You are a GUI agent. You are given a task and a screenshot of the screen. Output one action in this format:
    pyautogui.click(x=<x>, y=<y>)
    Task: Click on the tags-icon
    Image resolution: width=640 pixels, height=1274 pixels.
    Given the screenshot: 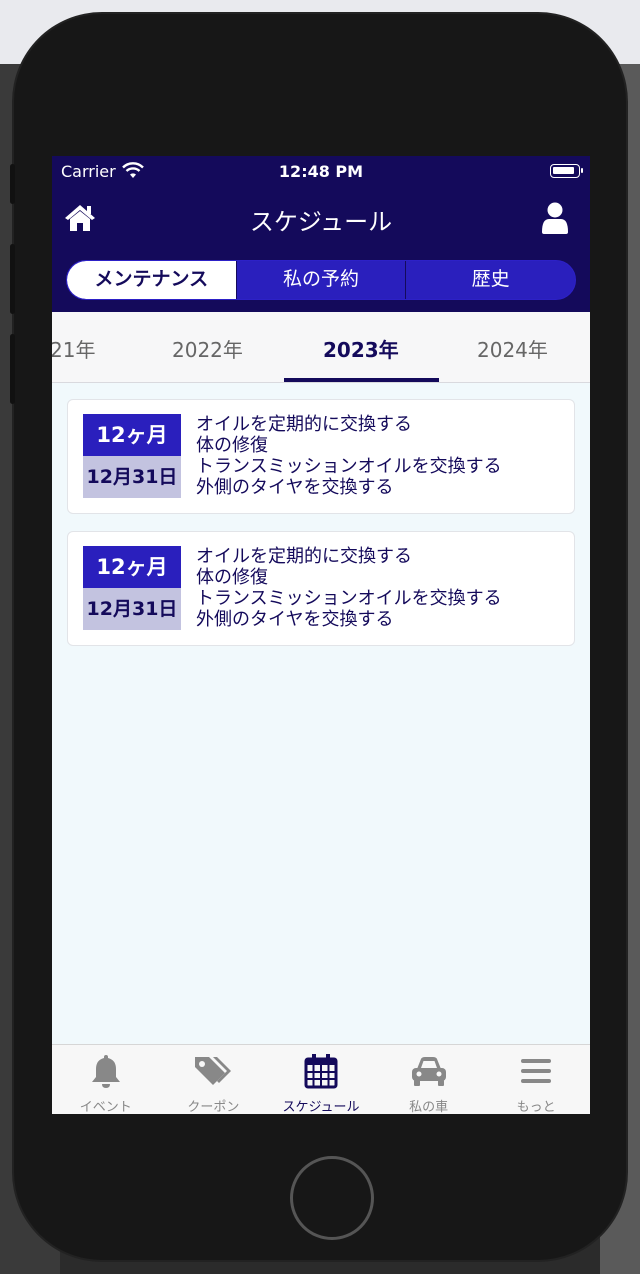 What is the action you would take?
    pyautogui.click(x=213, y=1071)
    